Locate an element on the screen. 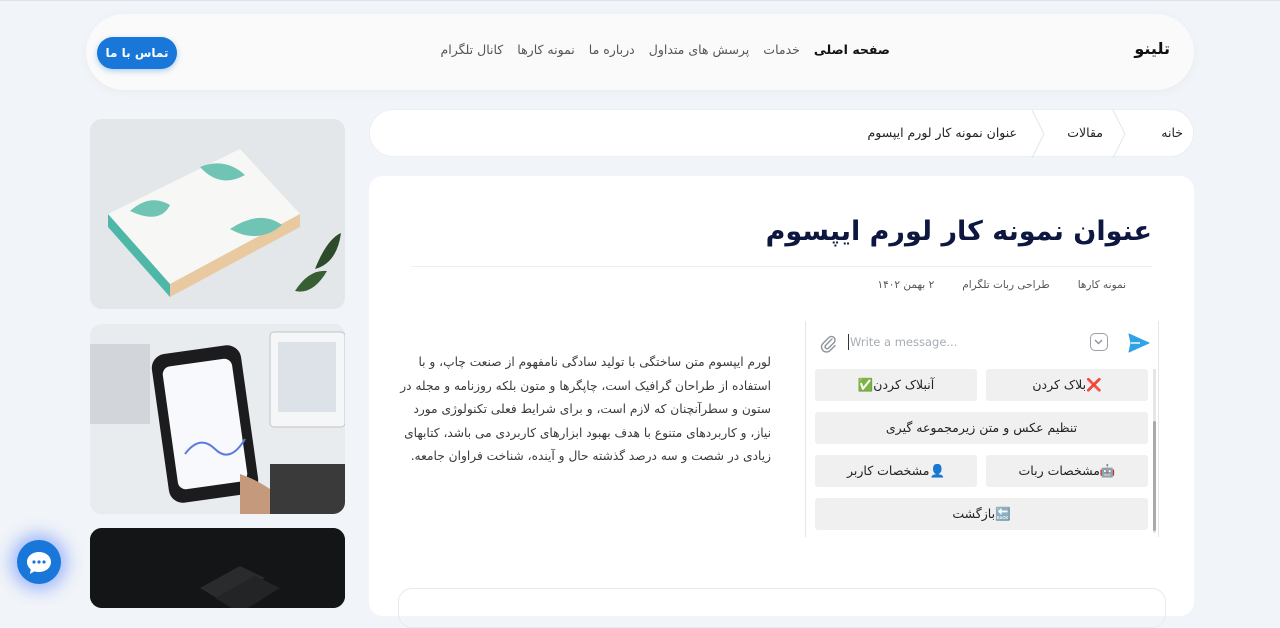 This screenshot has height=628, width=1280. breadcrumb: خانه مقالات عنوان نمونه کار لورم ایپسوم is located at coordinates (781, 133).